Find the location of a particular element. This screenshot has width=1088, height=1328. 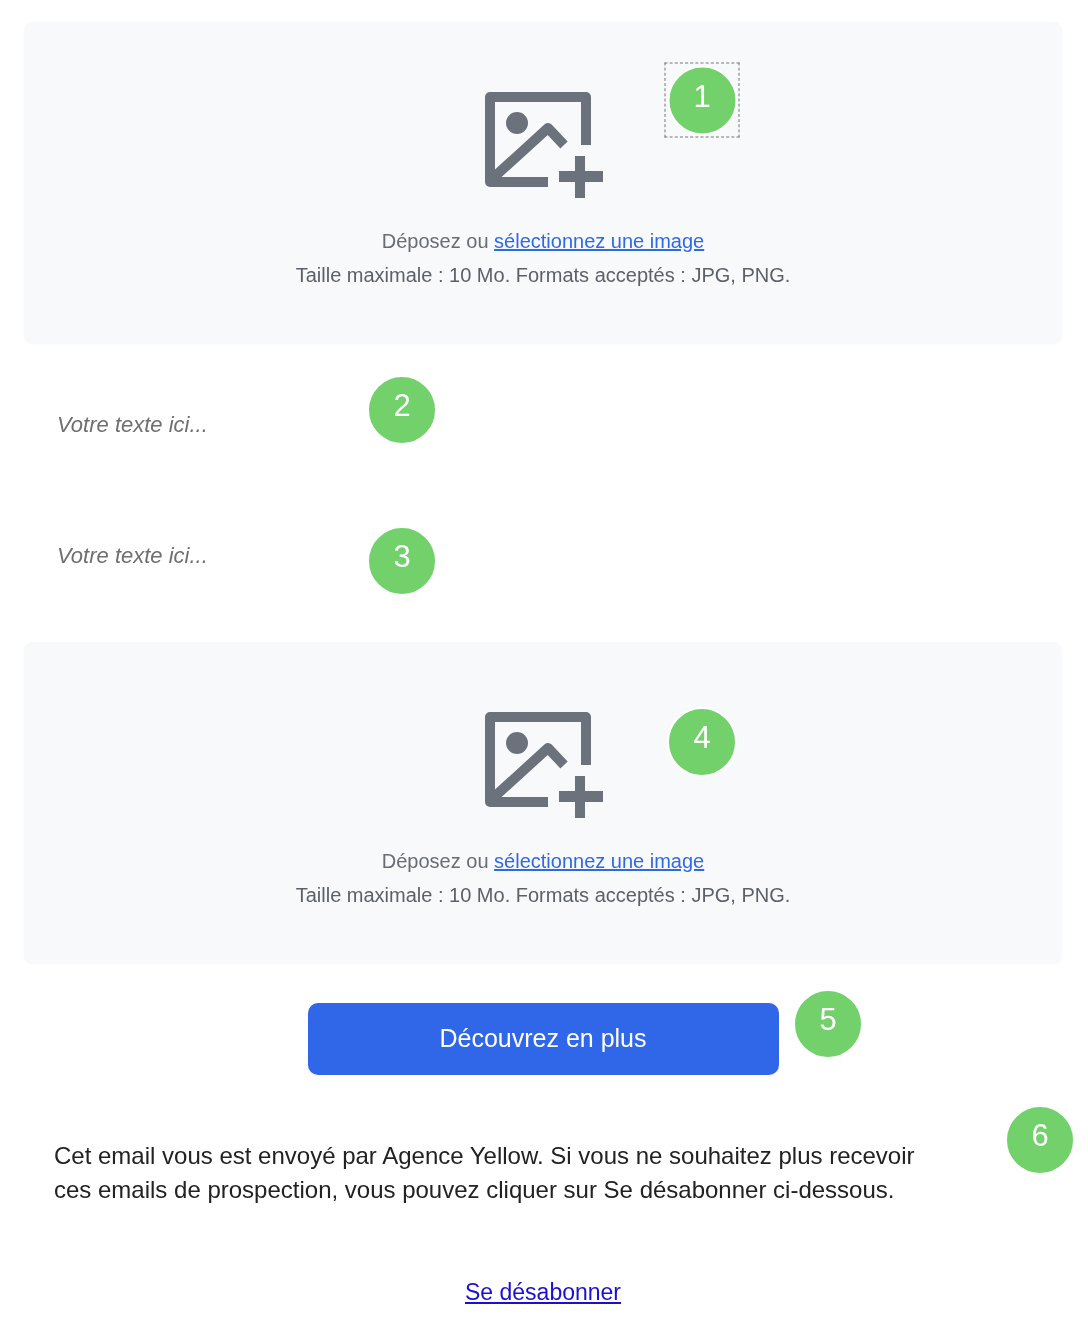

discover-button: Découvrez en plus is located at coordinates (543, 1039).